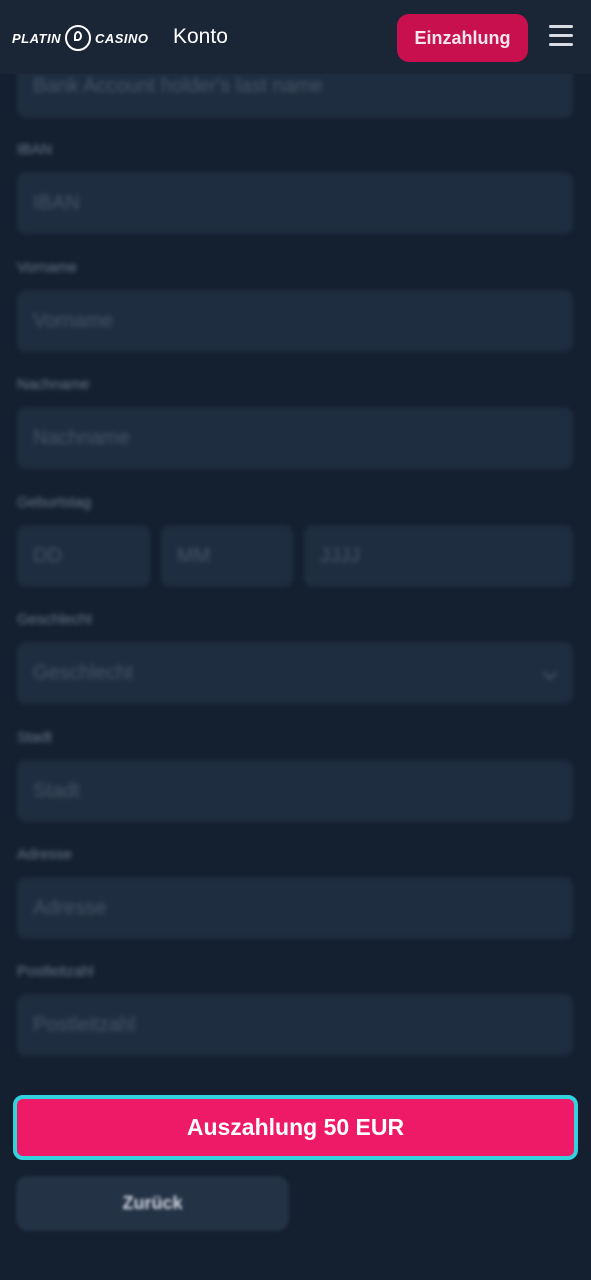 The image size is (591, 1280). Describe the element at coordinates (83, 556) in the screenshot. I see `birth-day-input: DD` at that location.